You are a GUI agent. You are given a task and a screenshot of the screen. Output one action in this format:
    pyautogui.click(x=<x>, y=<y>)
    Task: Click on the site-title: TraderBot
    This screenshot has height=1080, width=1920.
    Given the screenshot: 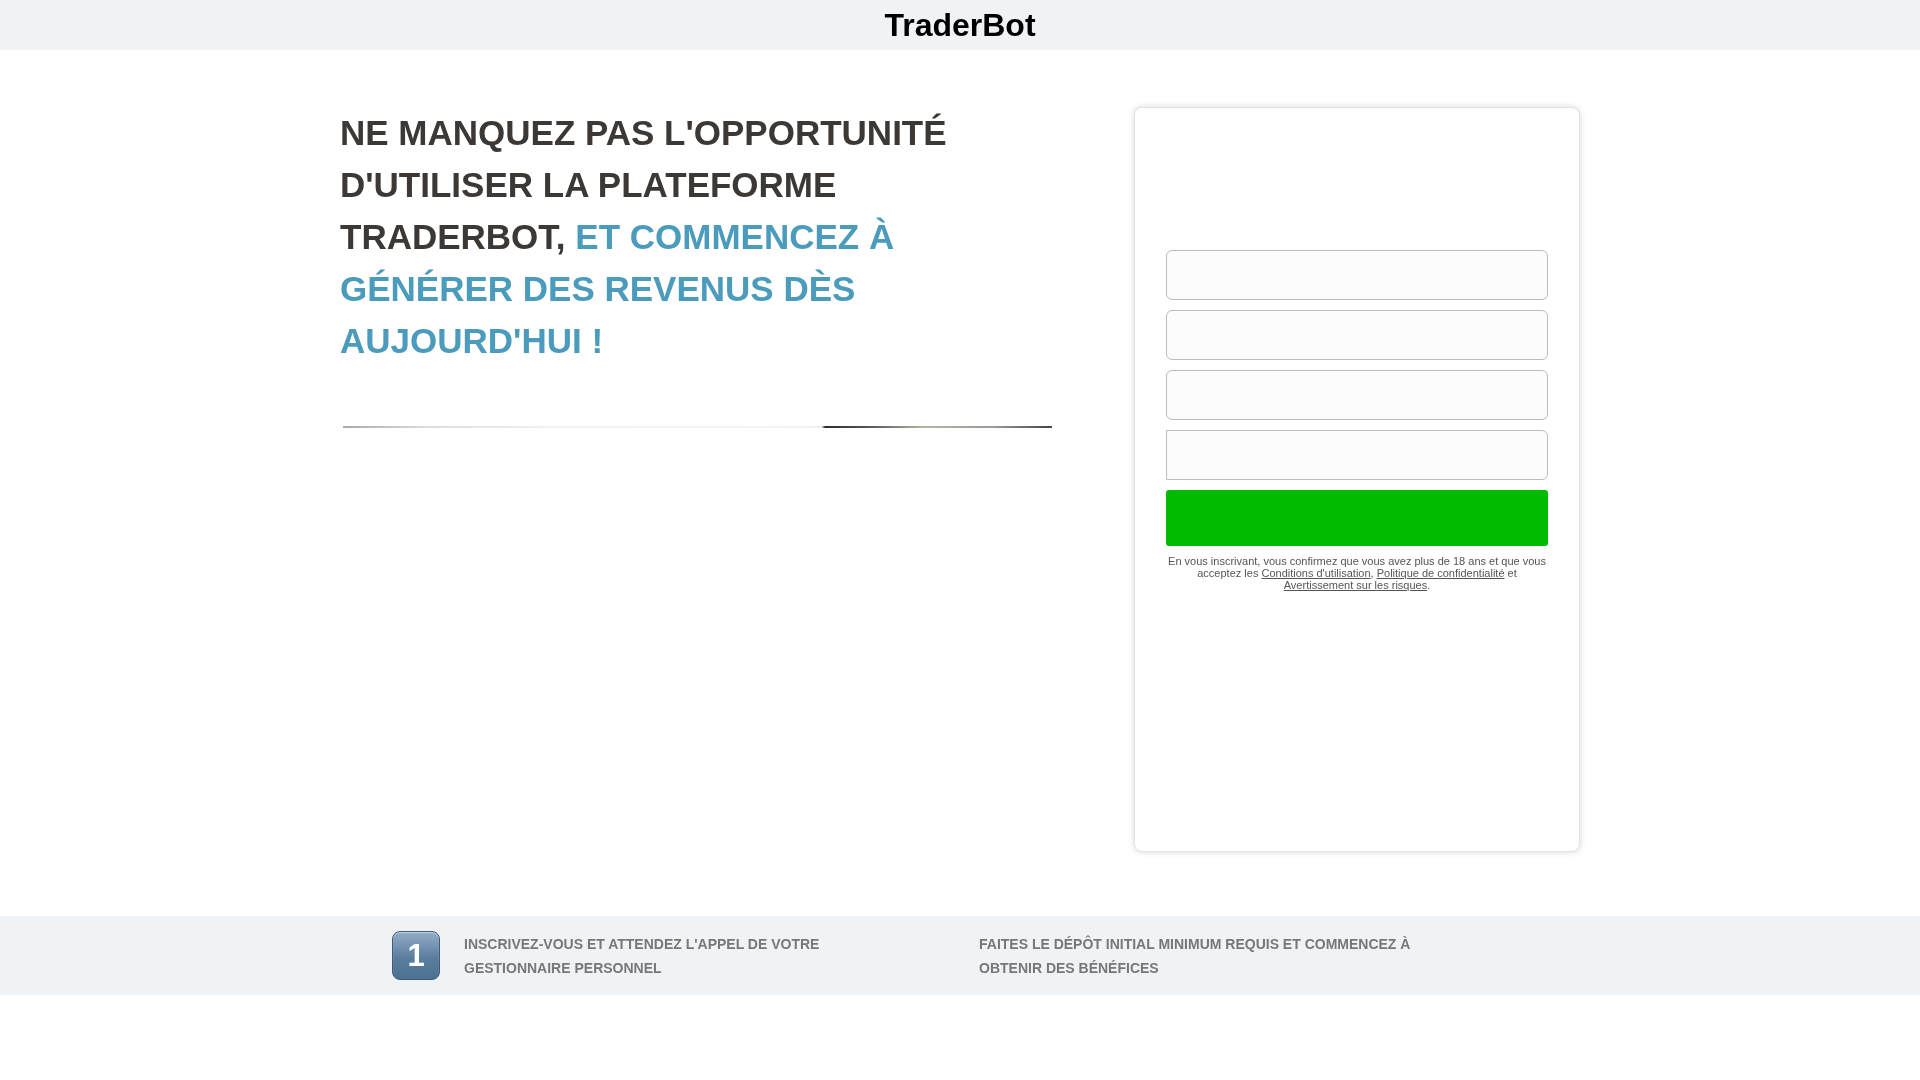 What is the action you would take?
    pyautogui.click(x=960, y=25)
    